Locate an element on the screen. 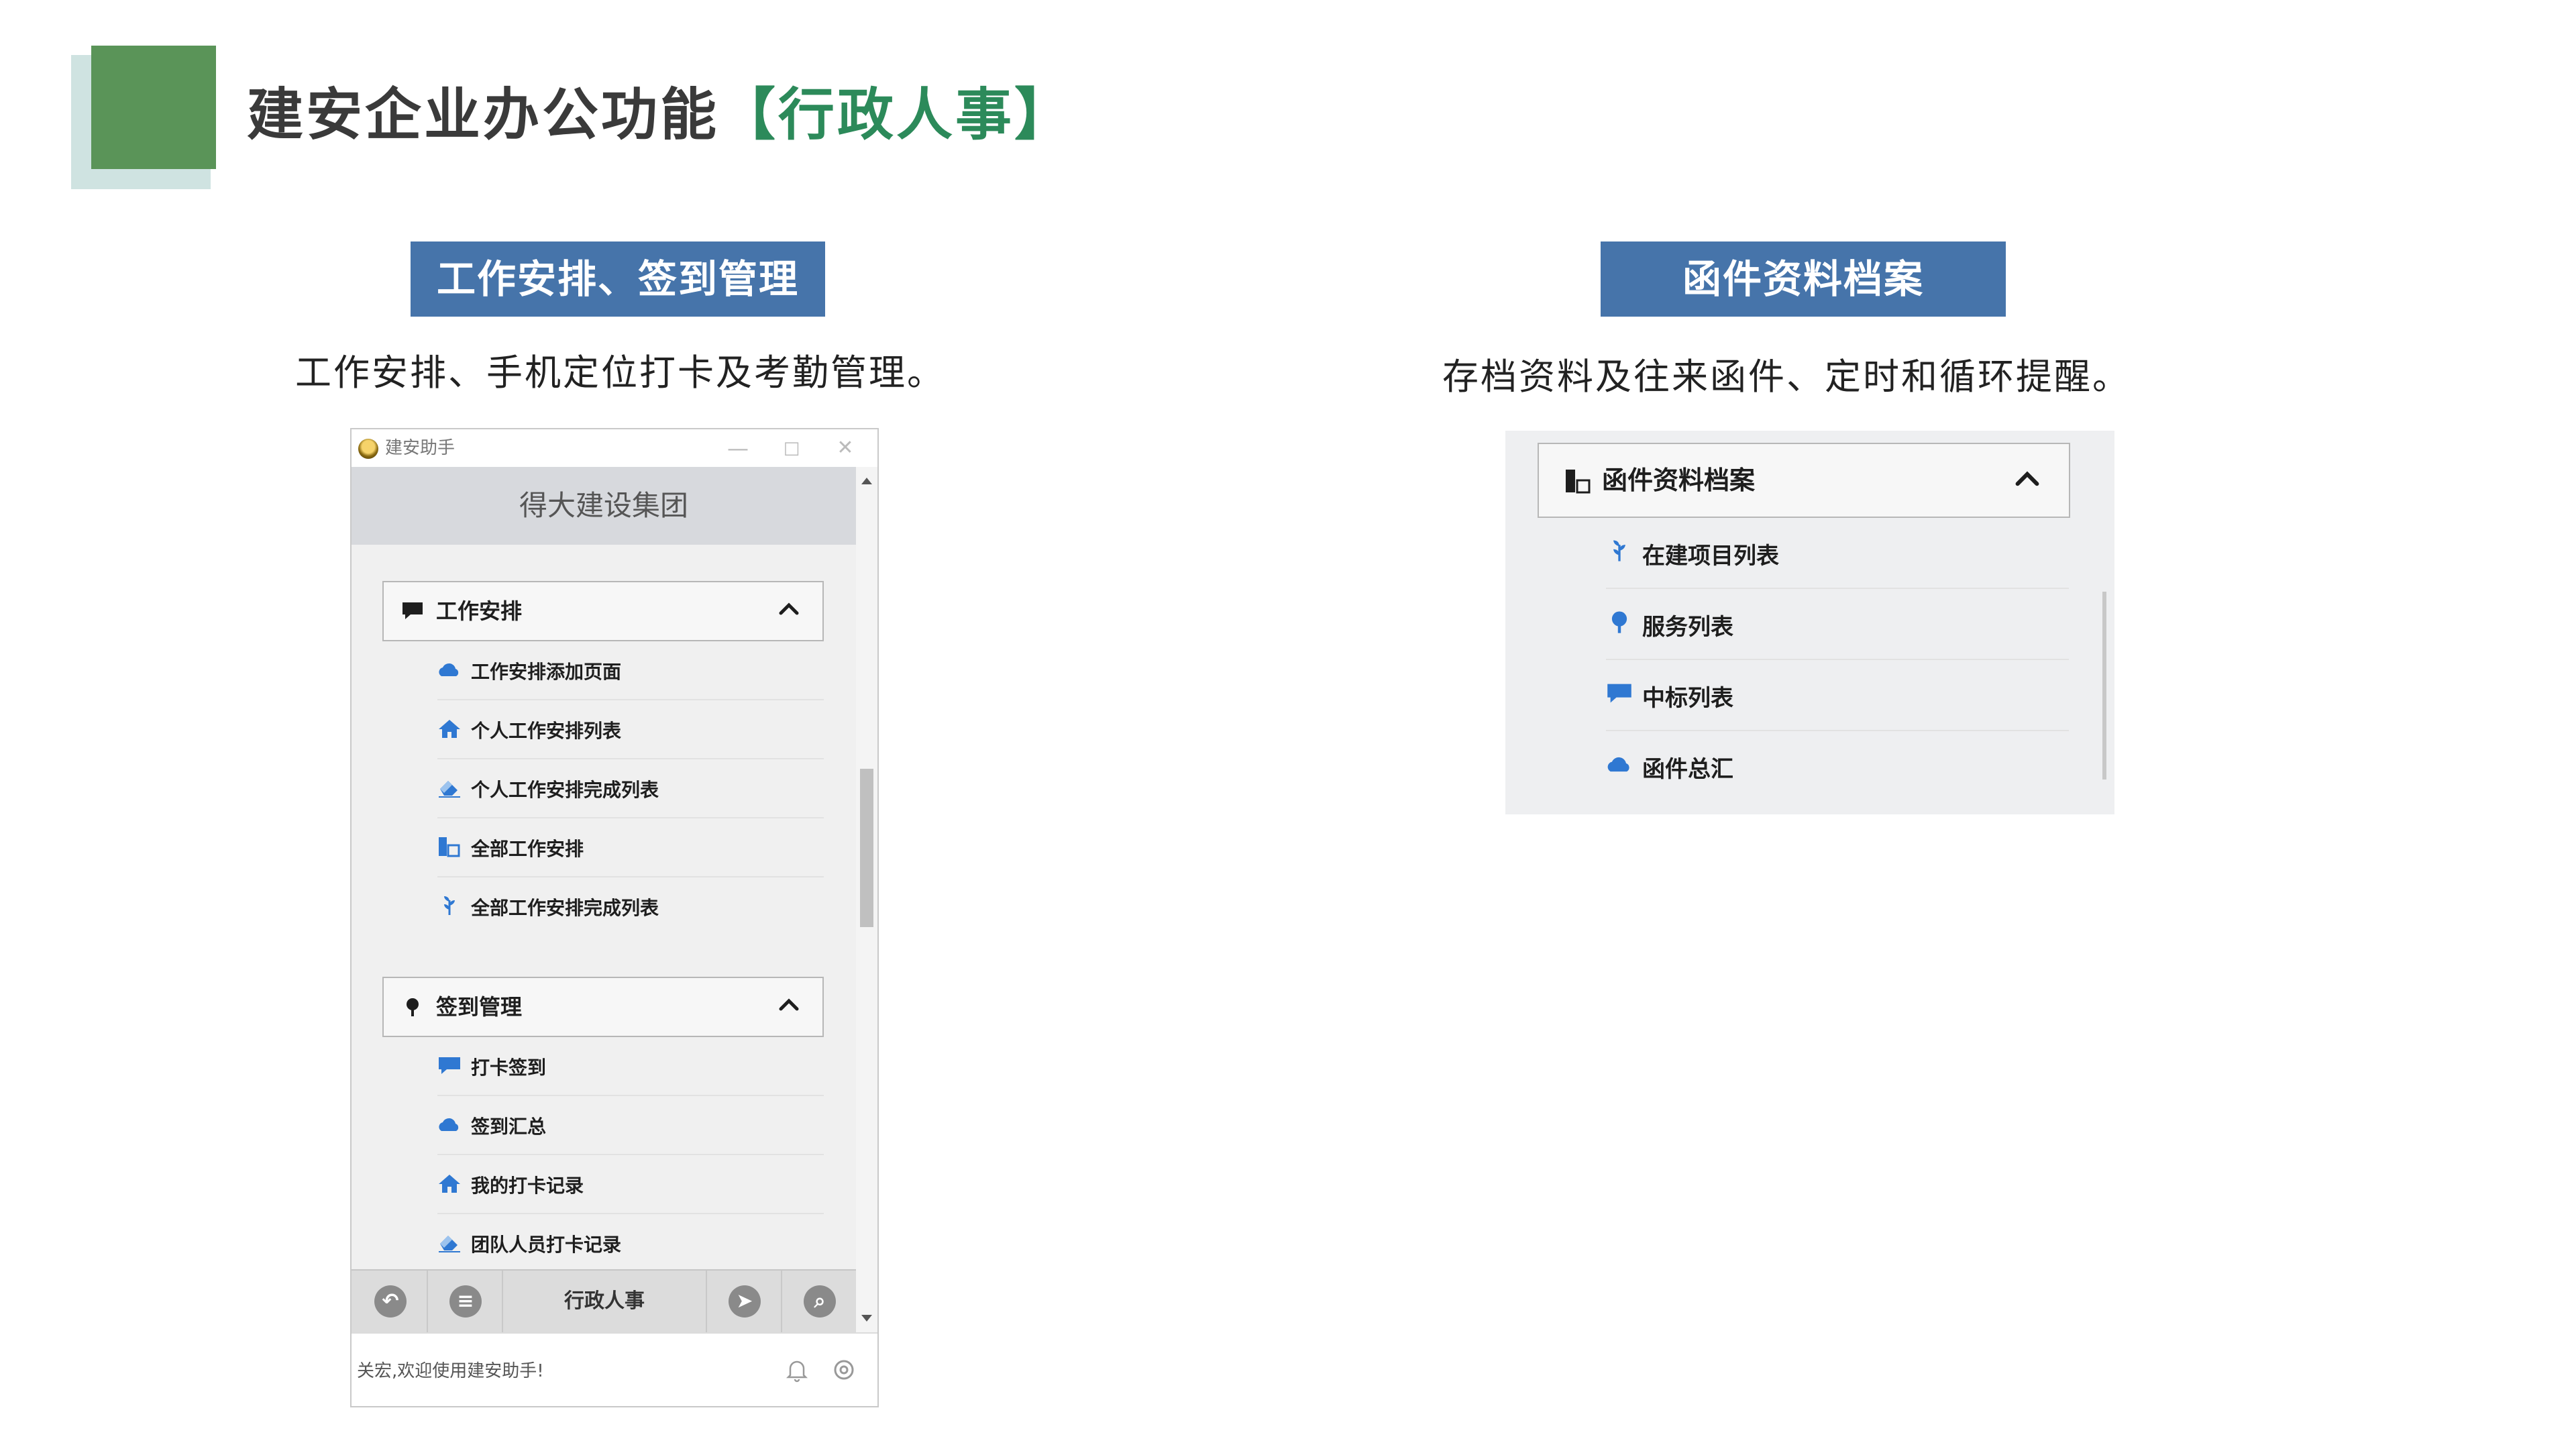  menu-item-label: 服务列表 is located at coordinates (1687, 627).